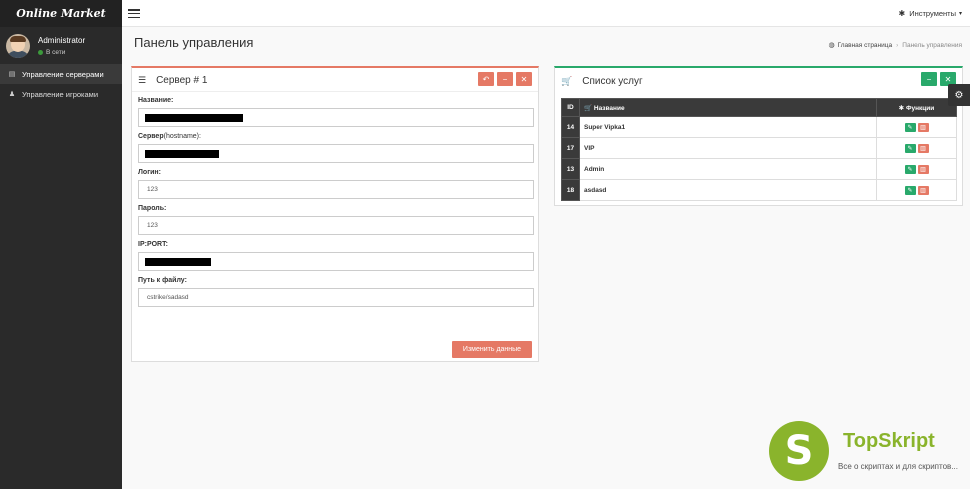 This screenshot has width=970, height=489. Describe the element at coordinates (728, 127) in the screenshot. I see `row-name: Super Vipka1` at that location.